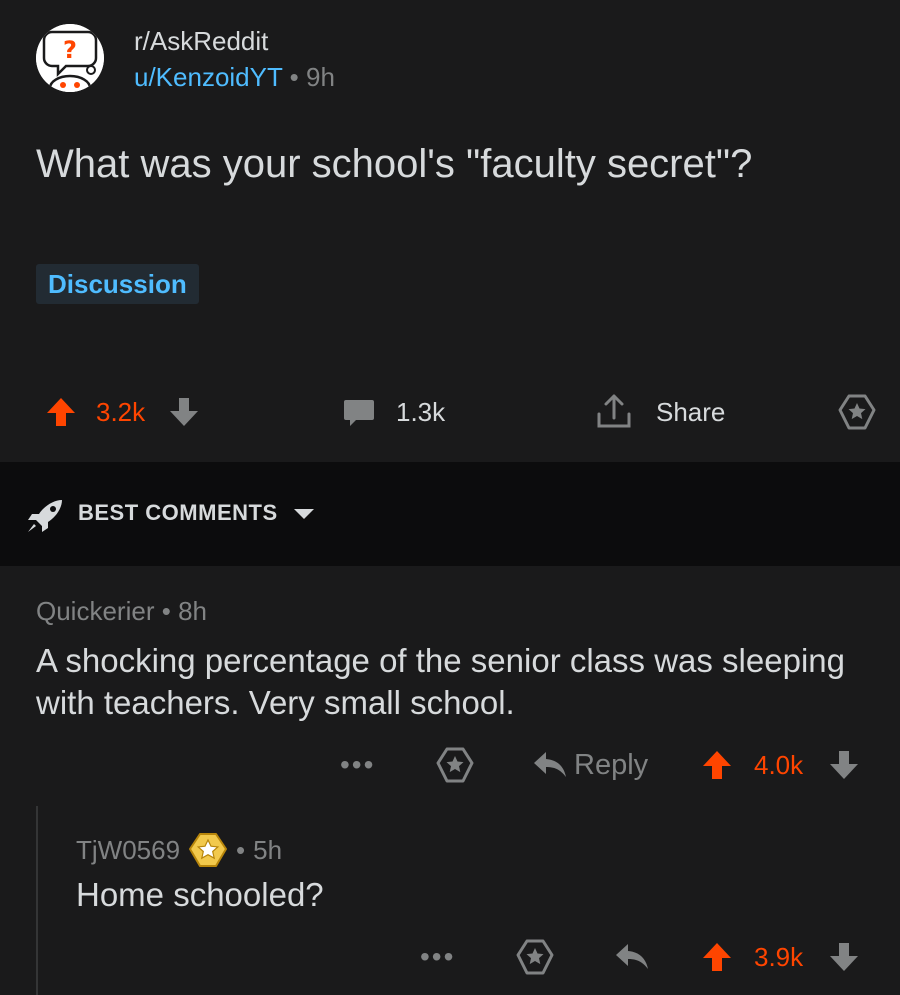  I want to click on share-icon, so click(614, 412).